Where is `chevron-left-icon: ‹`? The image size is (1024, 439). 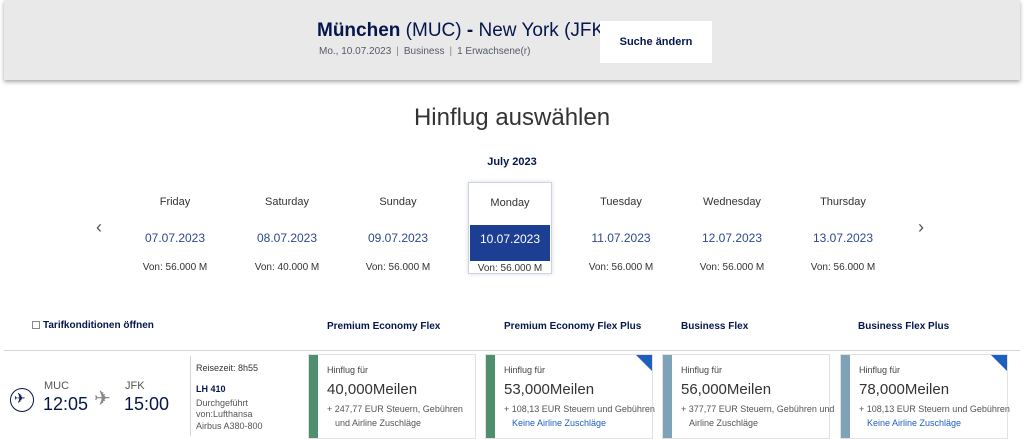
chevron-left-icon: ‹ is located at coordinates (99, 227).